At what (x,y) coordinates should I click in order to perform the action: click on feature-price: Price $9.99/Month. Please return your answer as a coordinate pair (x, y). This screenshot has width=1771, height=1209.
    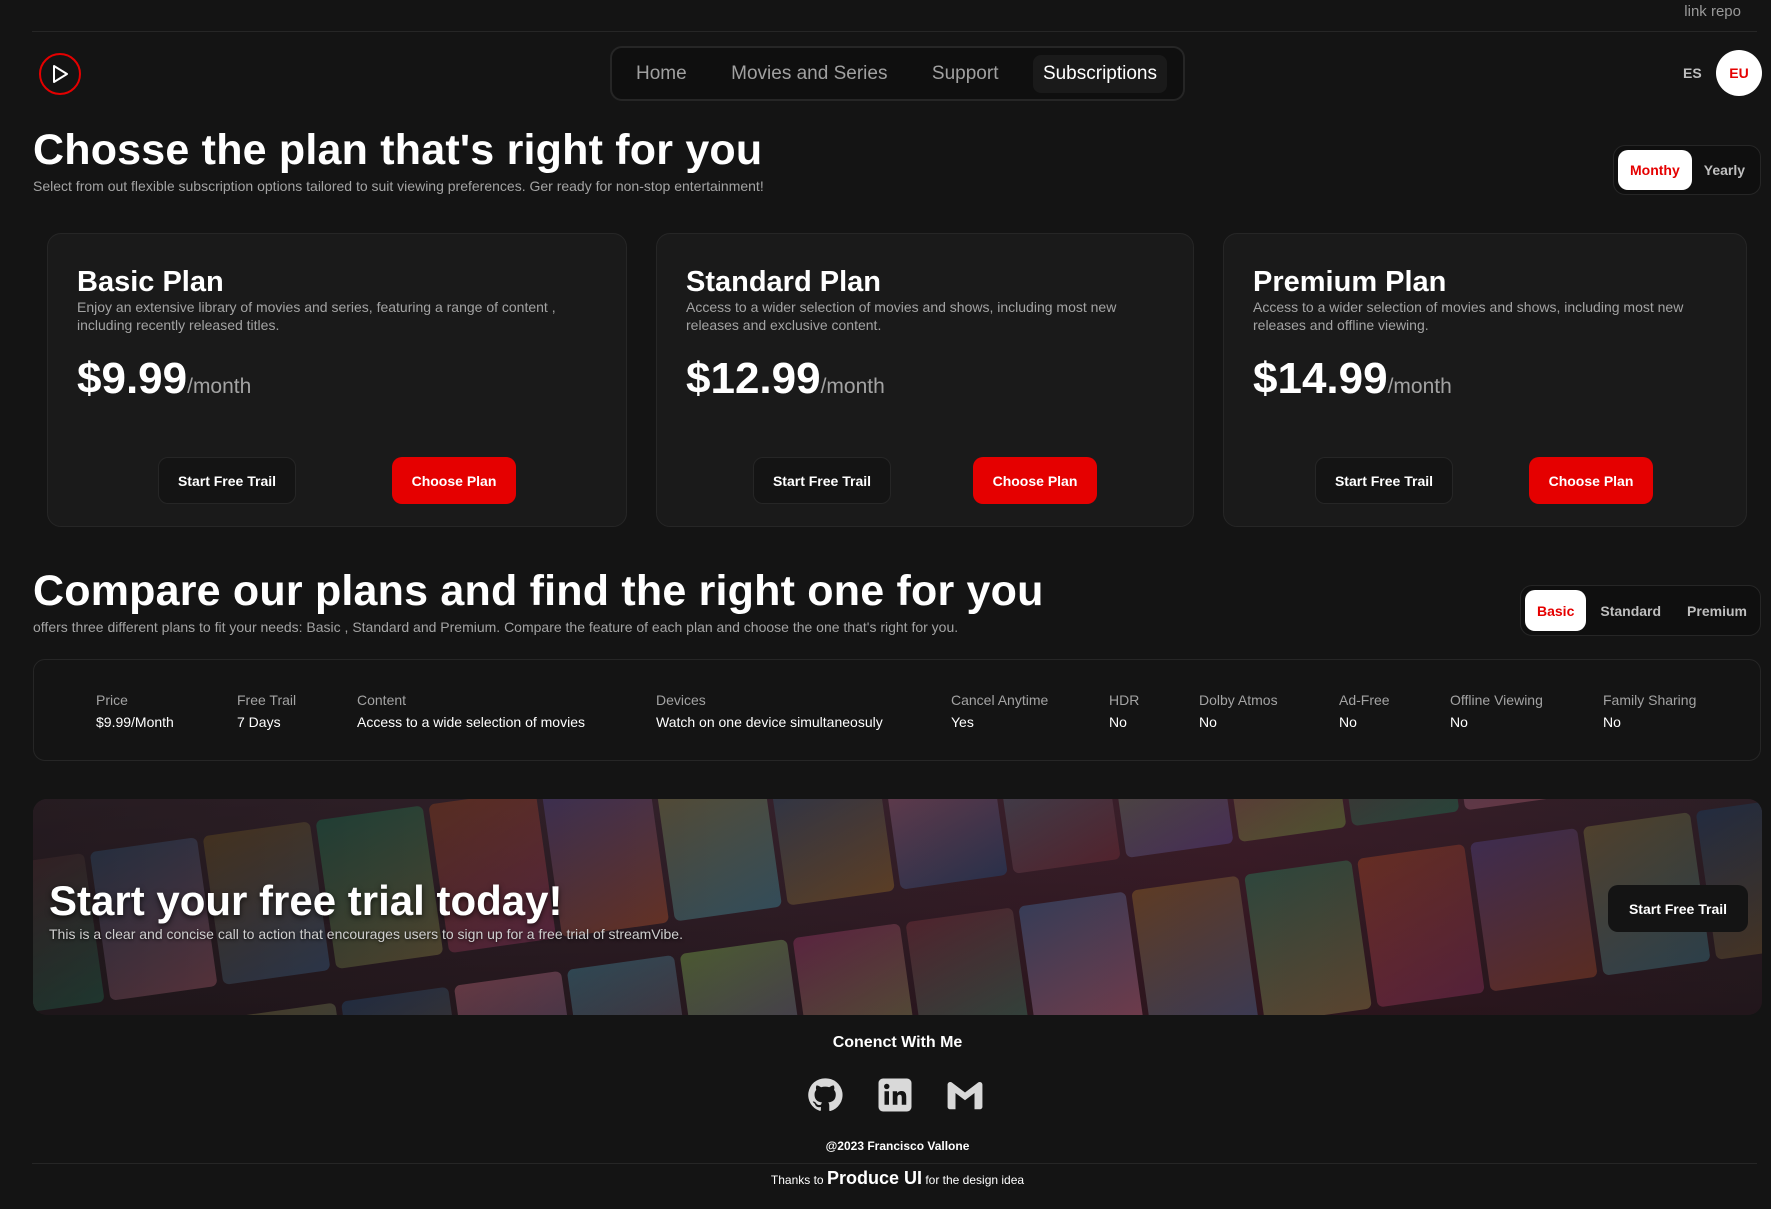
    Looking at the image, I should click on (135, 711).